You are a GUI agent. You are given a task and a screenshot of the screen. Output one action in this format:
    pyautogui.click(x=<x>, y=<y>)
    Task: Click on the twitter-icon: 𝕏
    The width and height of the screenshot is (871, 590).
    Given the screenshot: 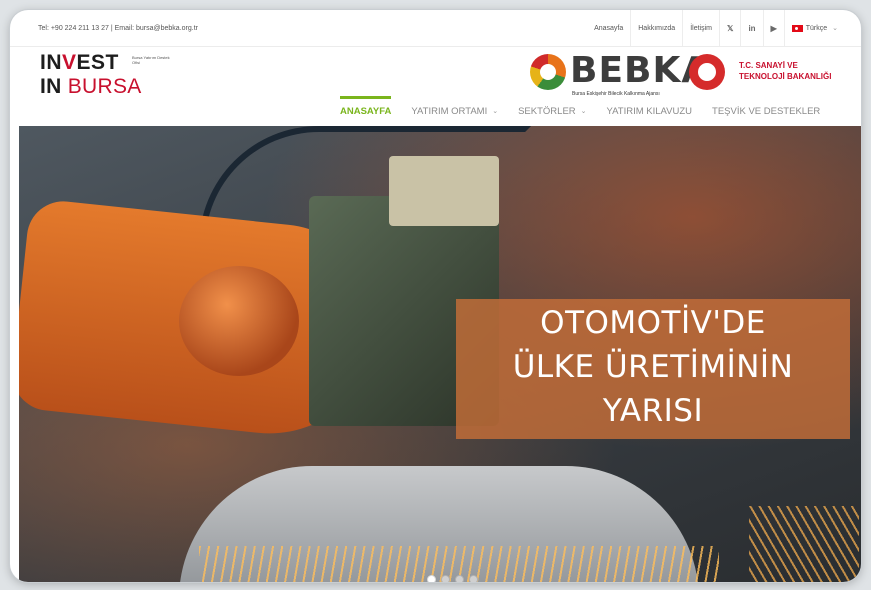 What is the action you would take?
    pyautogui.click(x=729, y=28)
    